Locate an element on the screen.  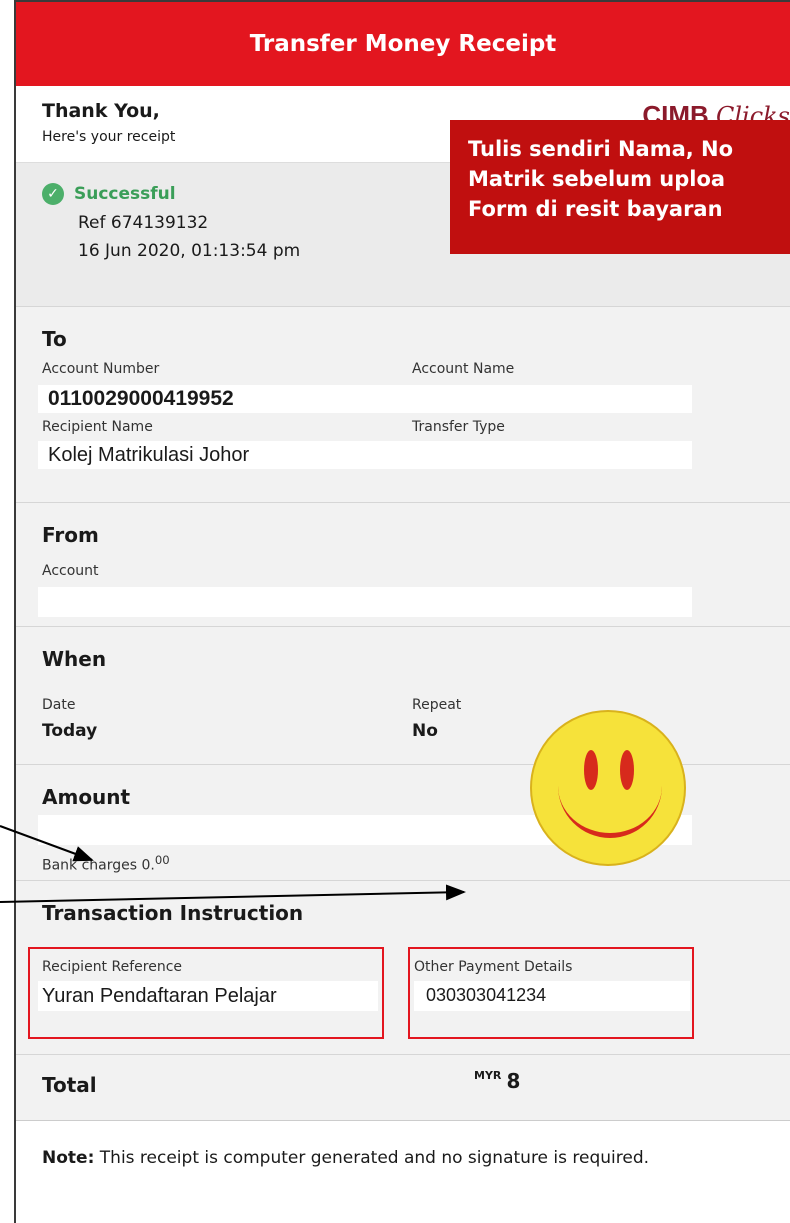
annotation-arrows is located at coordinates (233, 864).